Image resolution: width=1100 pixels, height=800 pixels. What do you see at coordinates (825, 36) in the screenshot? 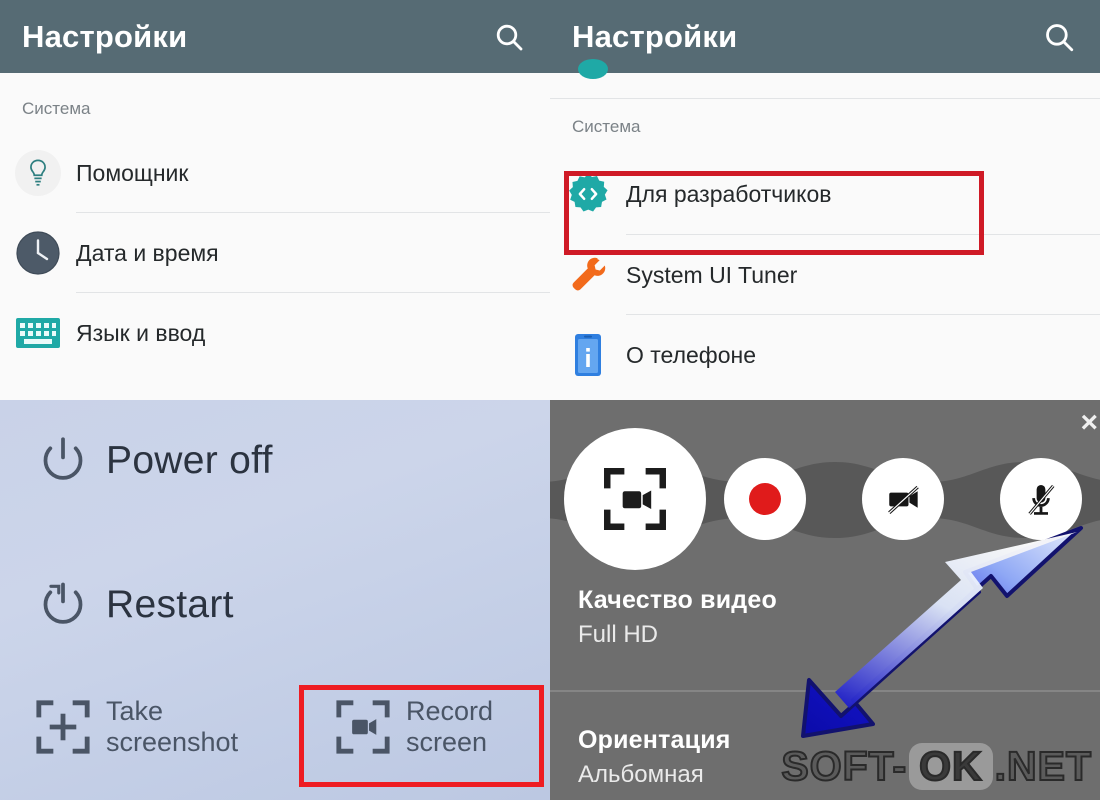
I see `app-bar-right: Настройки` at bounding box center [825, 36].